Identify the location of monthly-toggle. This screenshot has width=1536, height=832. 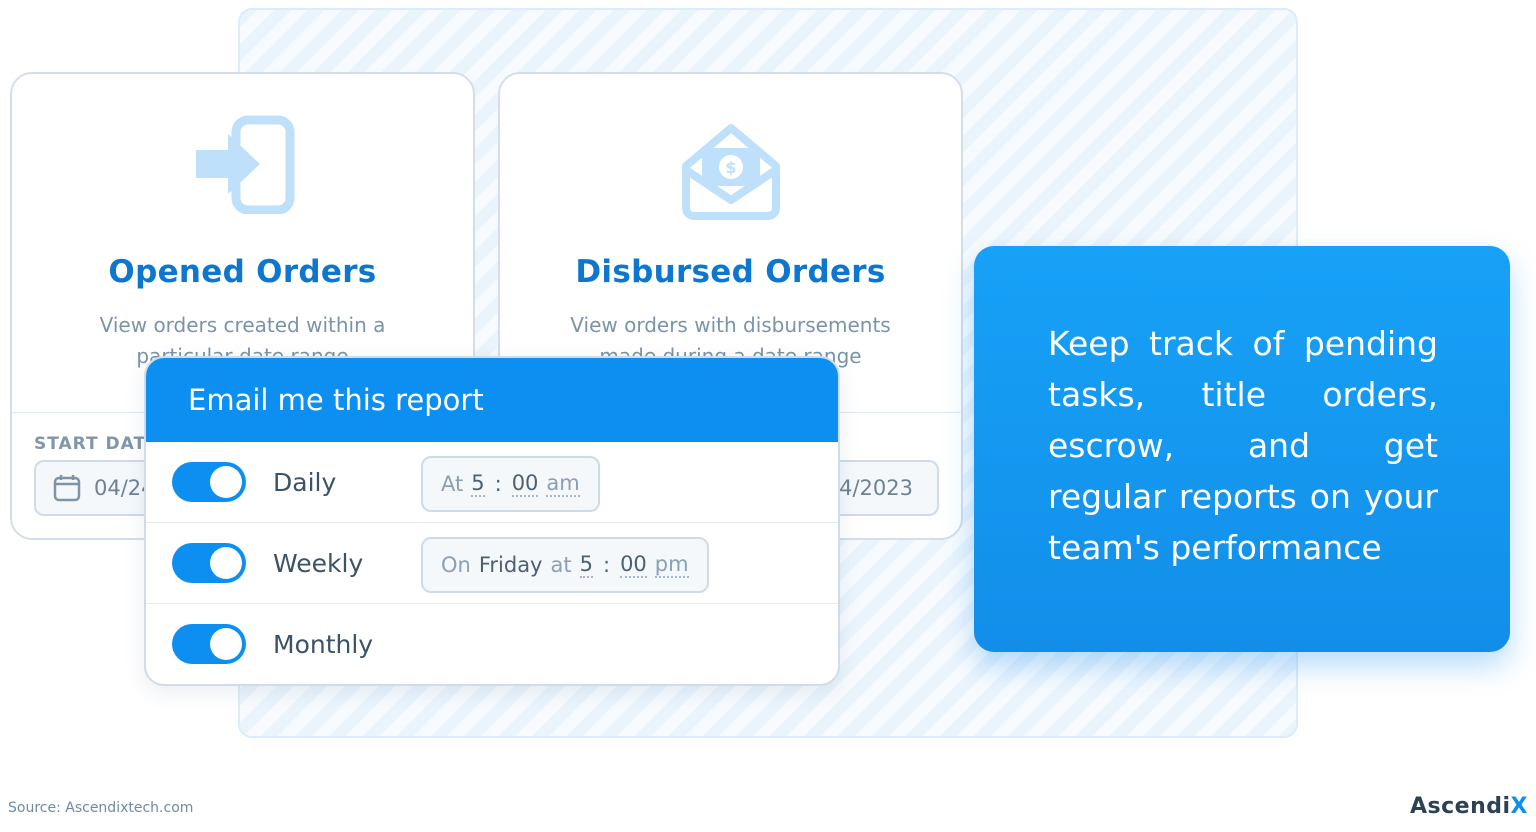
(209, 644).